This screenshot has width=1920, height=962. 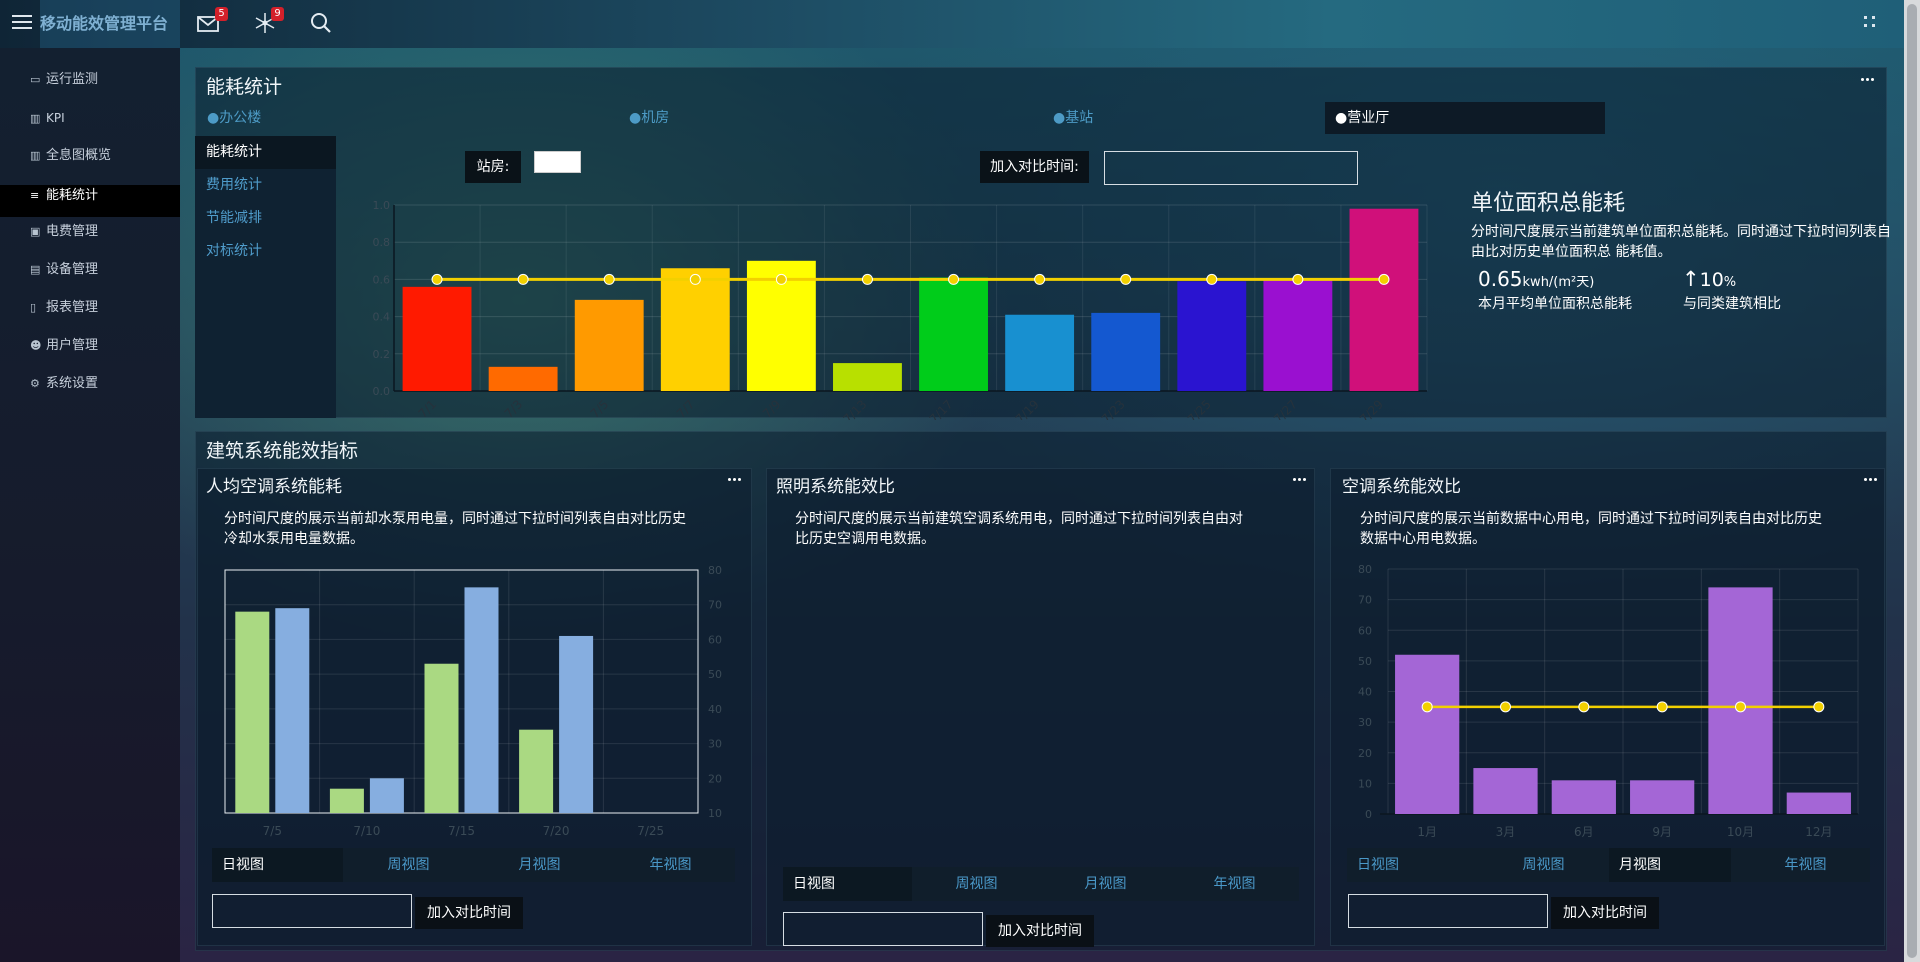 What do you see at coordinates (831, 118) in the screenshot?
I see `tab-machine-room: ●机房` at bounding box center [831, 118].